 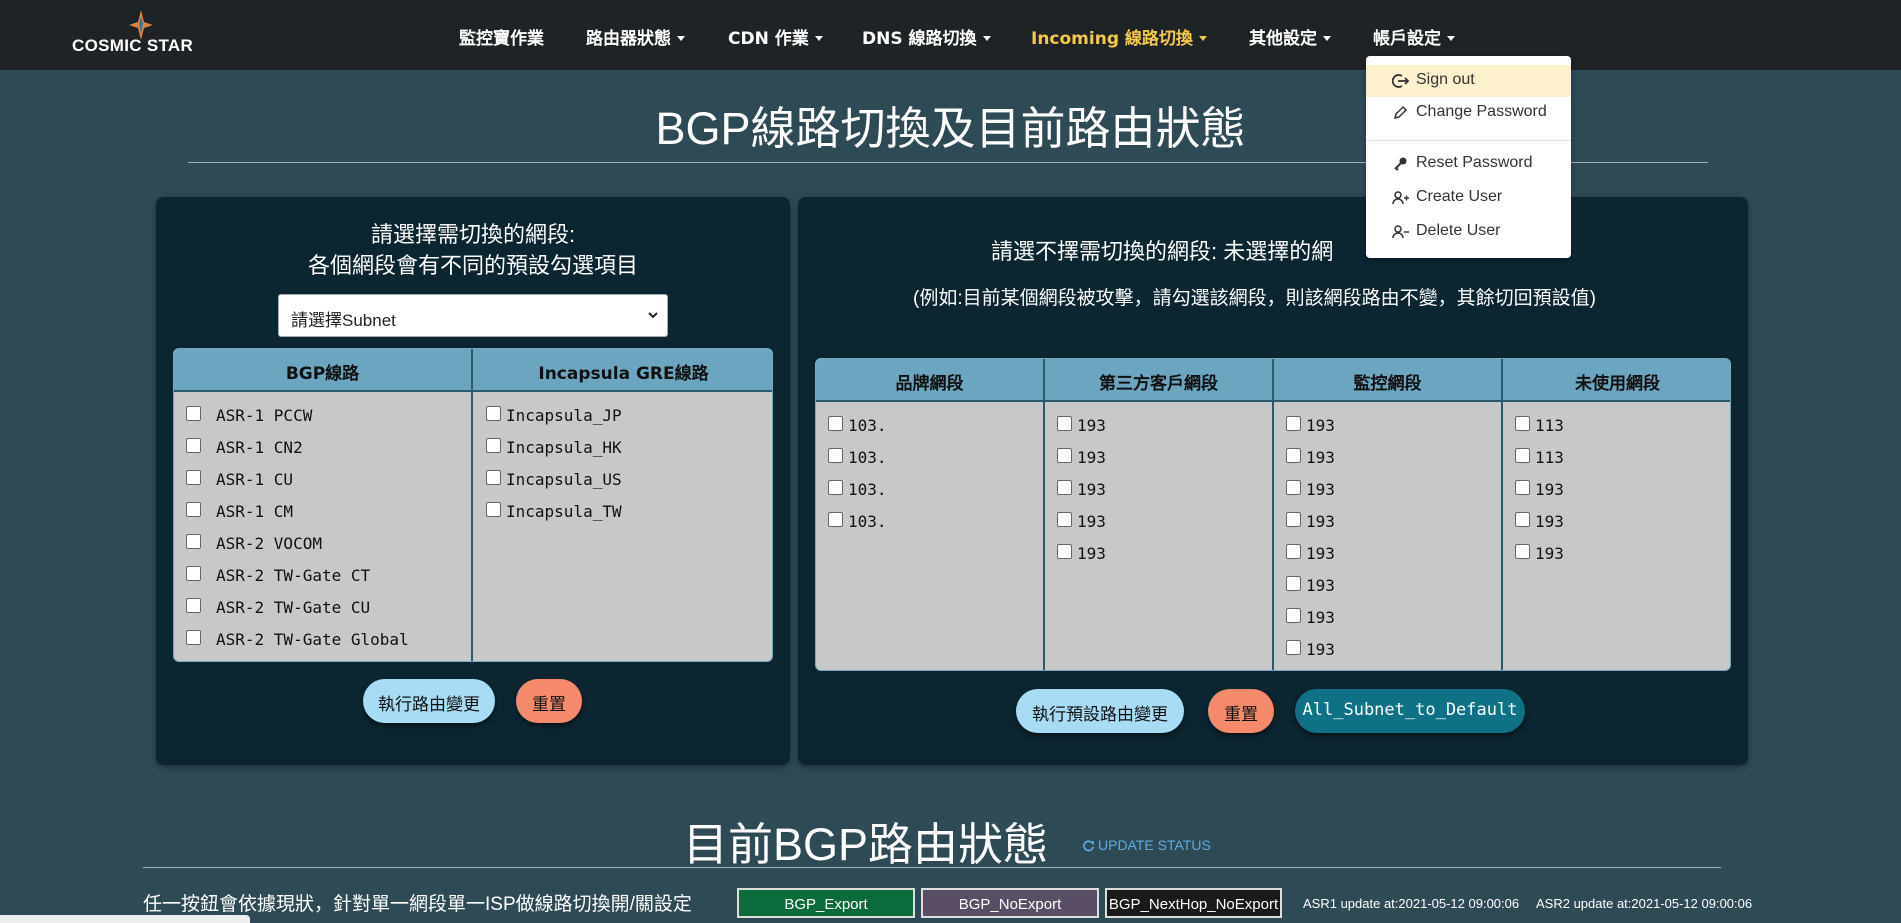 What do you see at coordinates (293, 607) in the screenshot?
I see `bgp-route-label: ASR-2 TW-Gate CU` at bounding box center [293, 607].